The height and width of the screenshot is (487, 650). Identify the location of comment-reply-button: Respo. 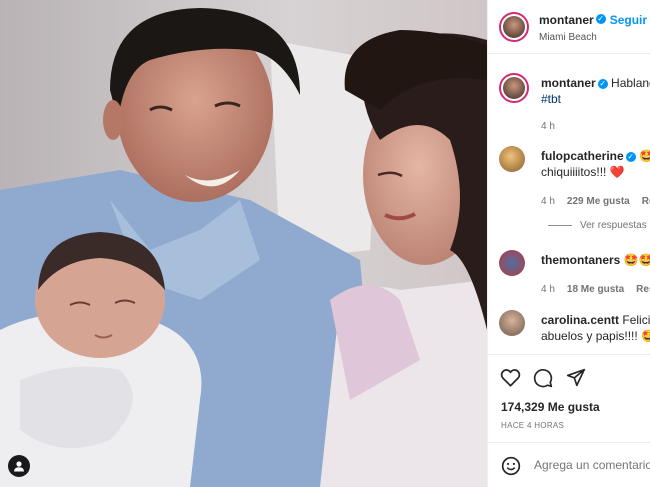
(643, 289).